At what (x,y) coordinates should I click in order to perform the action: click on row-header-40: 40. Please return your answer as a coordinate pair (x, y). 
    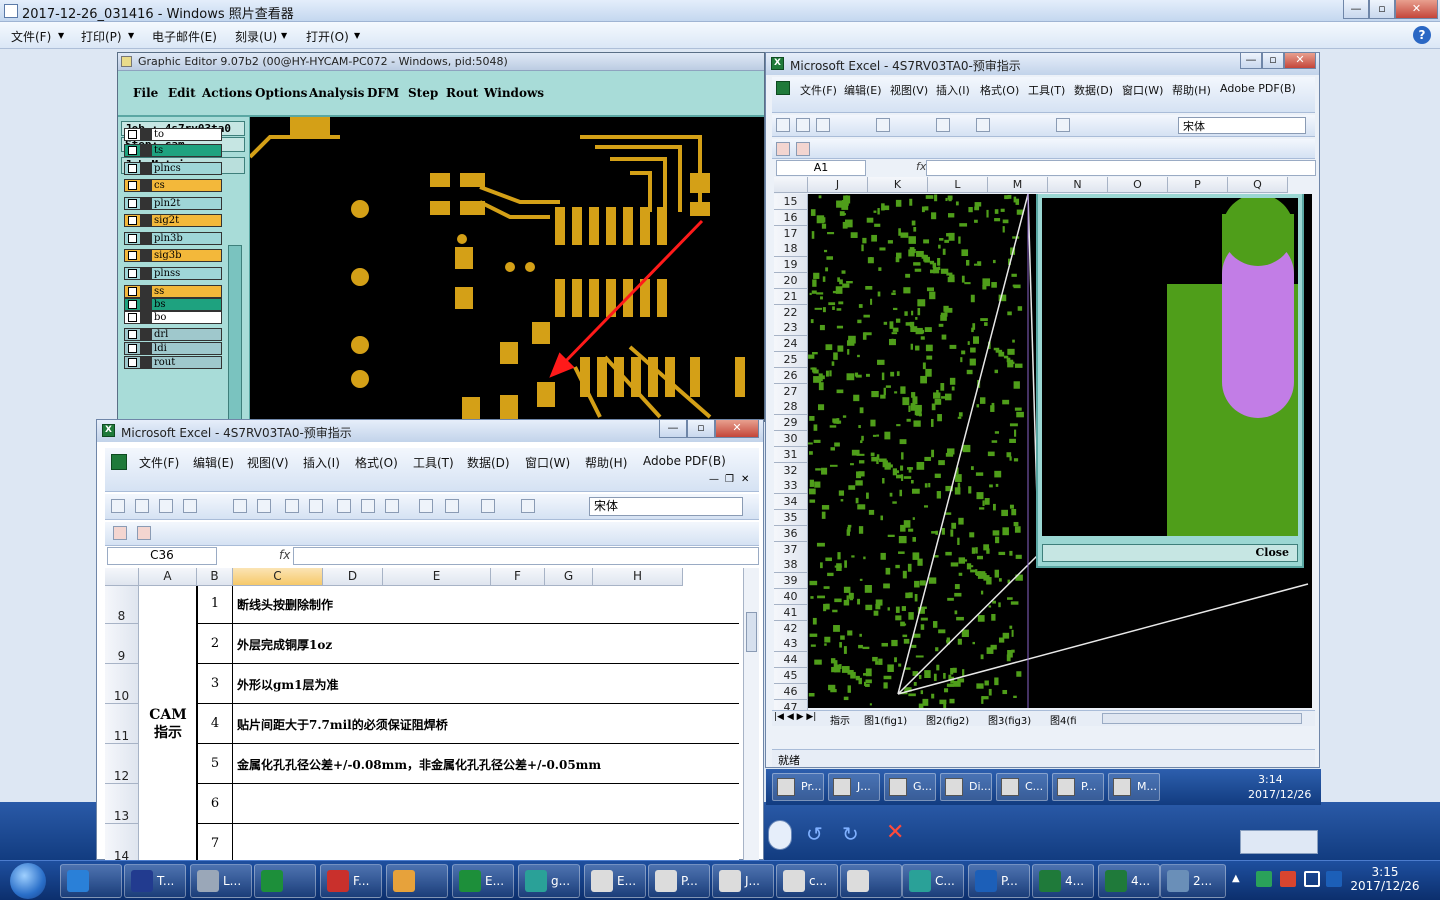
    Looking at the image, I should click on (791, 597).